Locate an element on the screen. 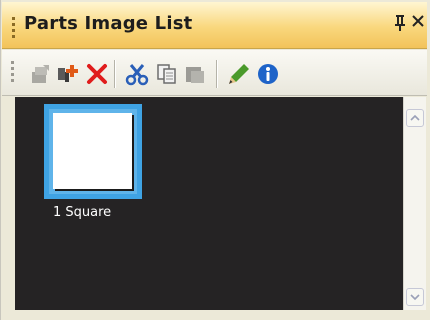 This screenshot has width=430, height=320. copy-icon is located at coordinates (166, 74).